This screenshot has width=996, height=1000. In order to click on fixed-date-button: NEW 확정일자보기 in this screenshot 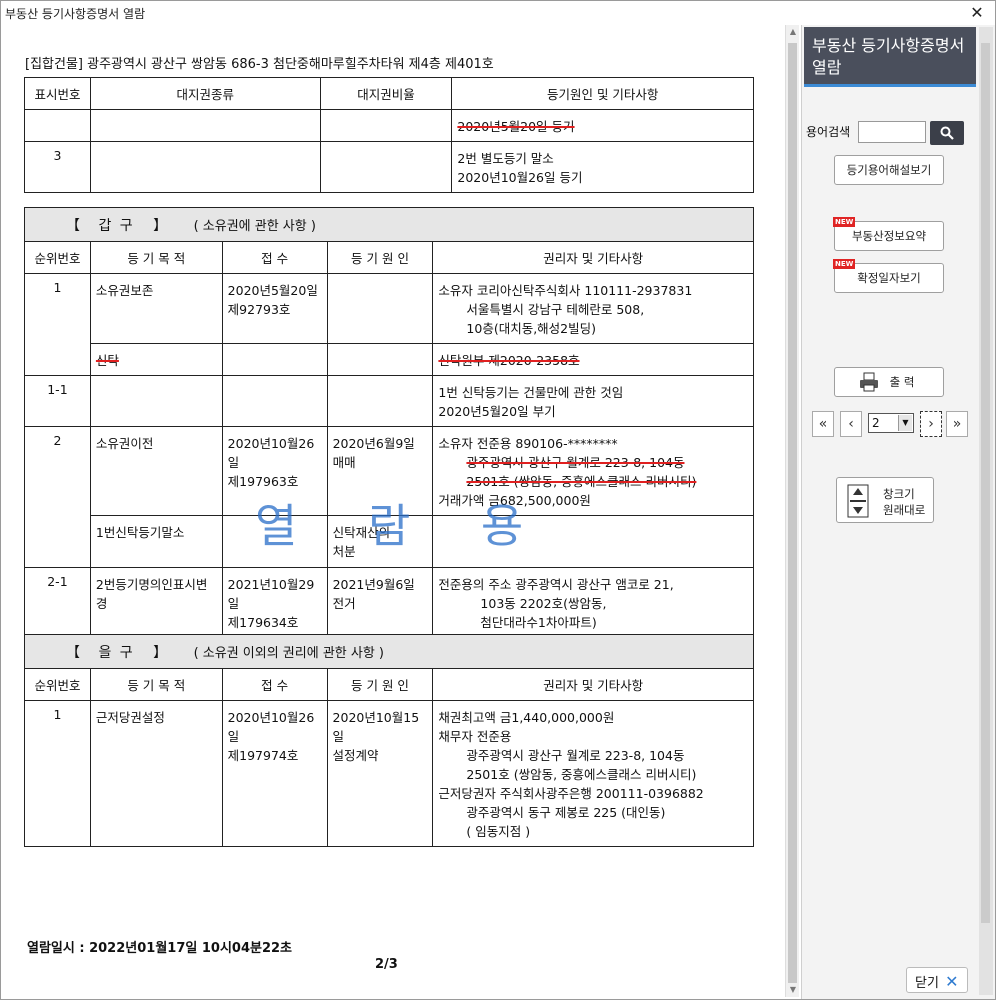, I will do `click(888, 276)`.